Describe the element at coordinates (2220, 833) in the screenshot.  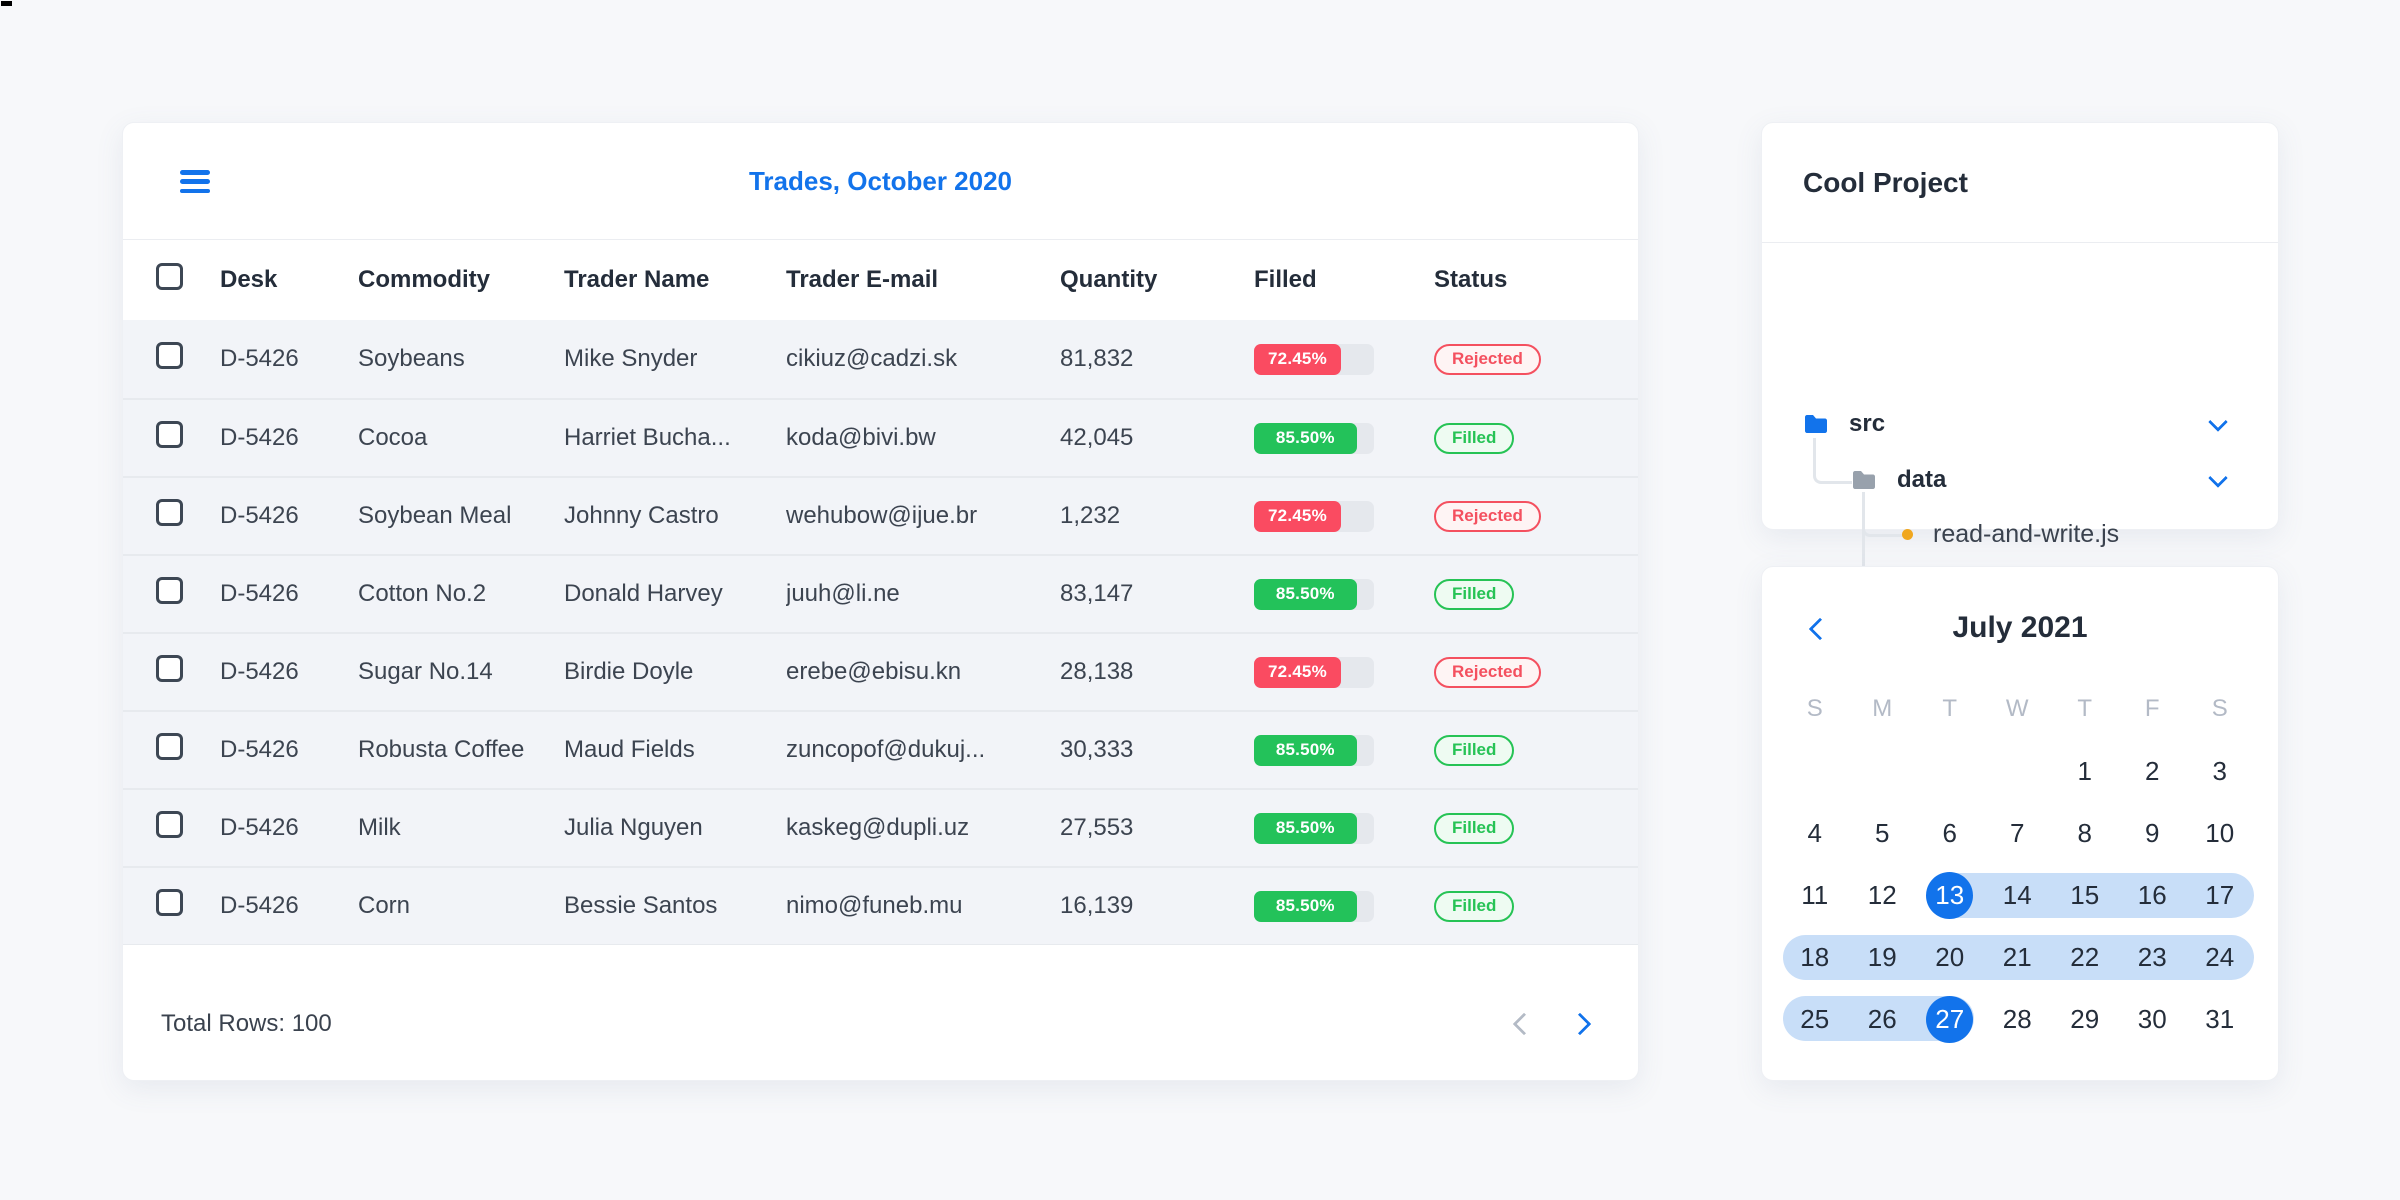
I see `calendar-day: 10` at that location.